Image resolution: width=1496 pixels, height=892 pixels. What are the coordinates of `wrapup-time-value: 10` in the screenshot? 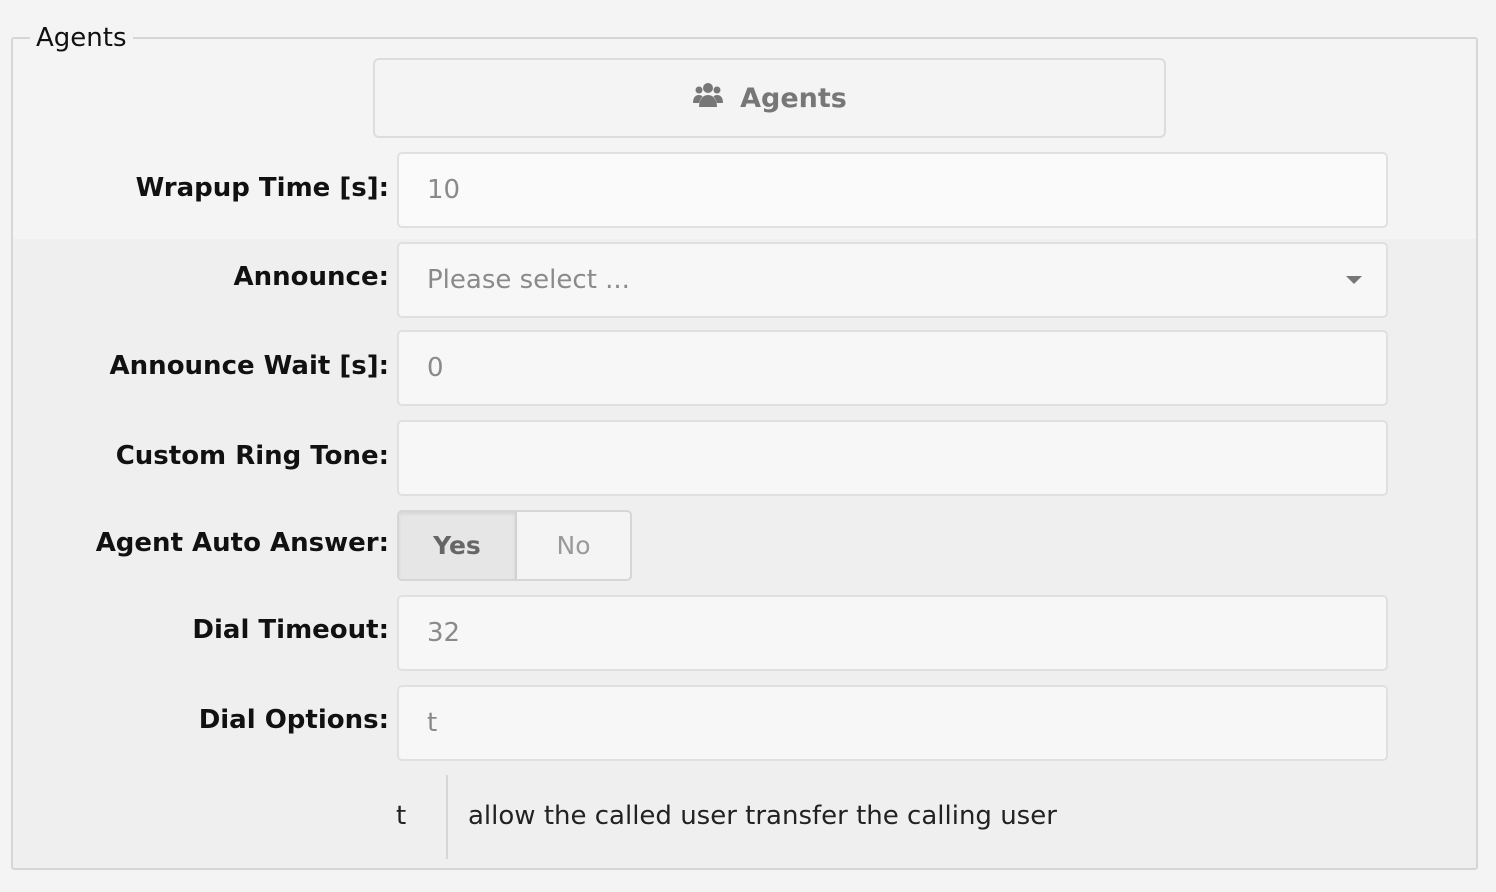 It's located at (444, 190).